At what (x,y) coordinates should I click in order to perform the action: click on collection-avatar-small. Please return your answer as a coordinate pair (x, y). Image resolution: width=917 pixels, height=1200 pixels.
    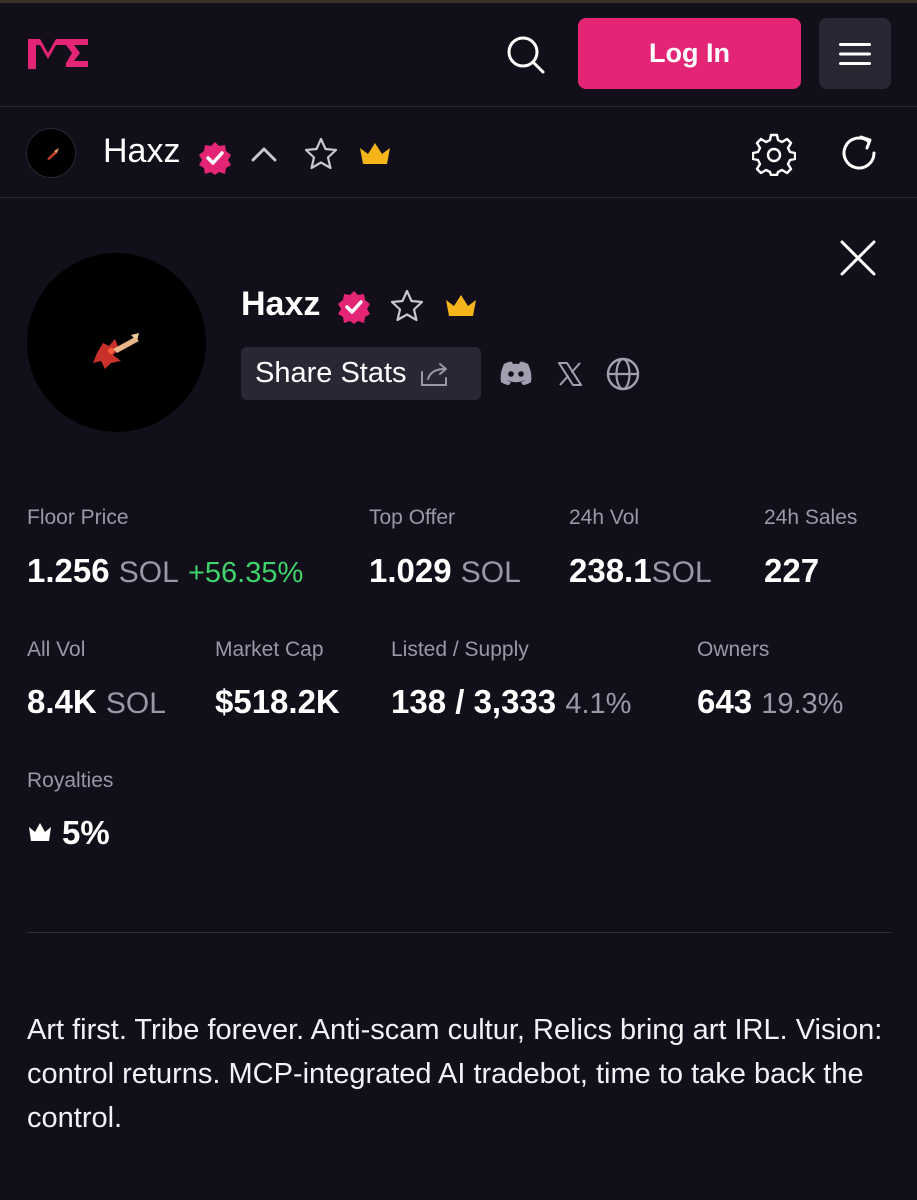
    Looking at the image, I should click on (51, 153).